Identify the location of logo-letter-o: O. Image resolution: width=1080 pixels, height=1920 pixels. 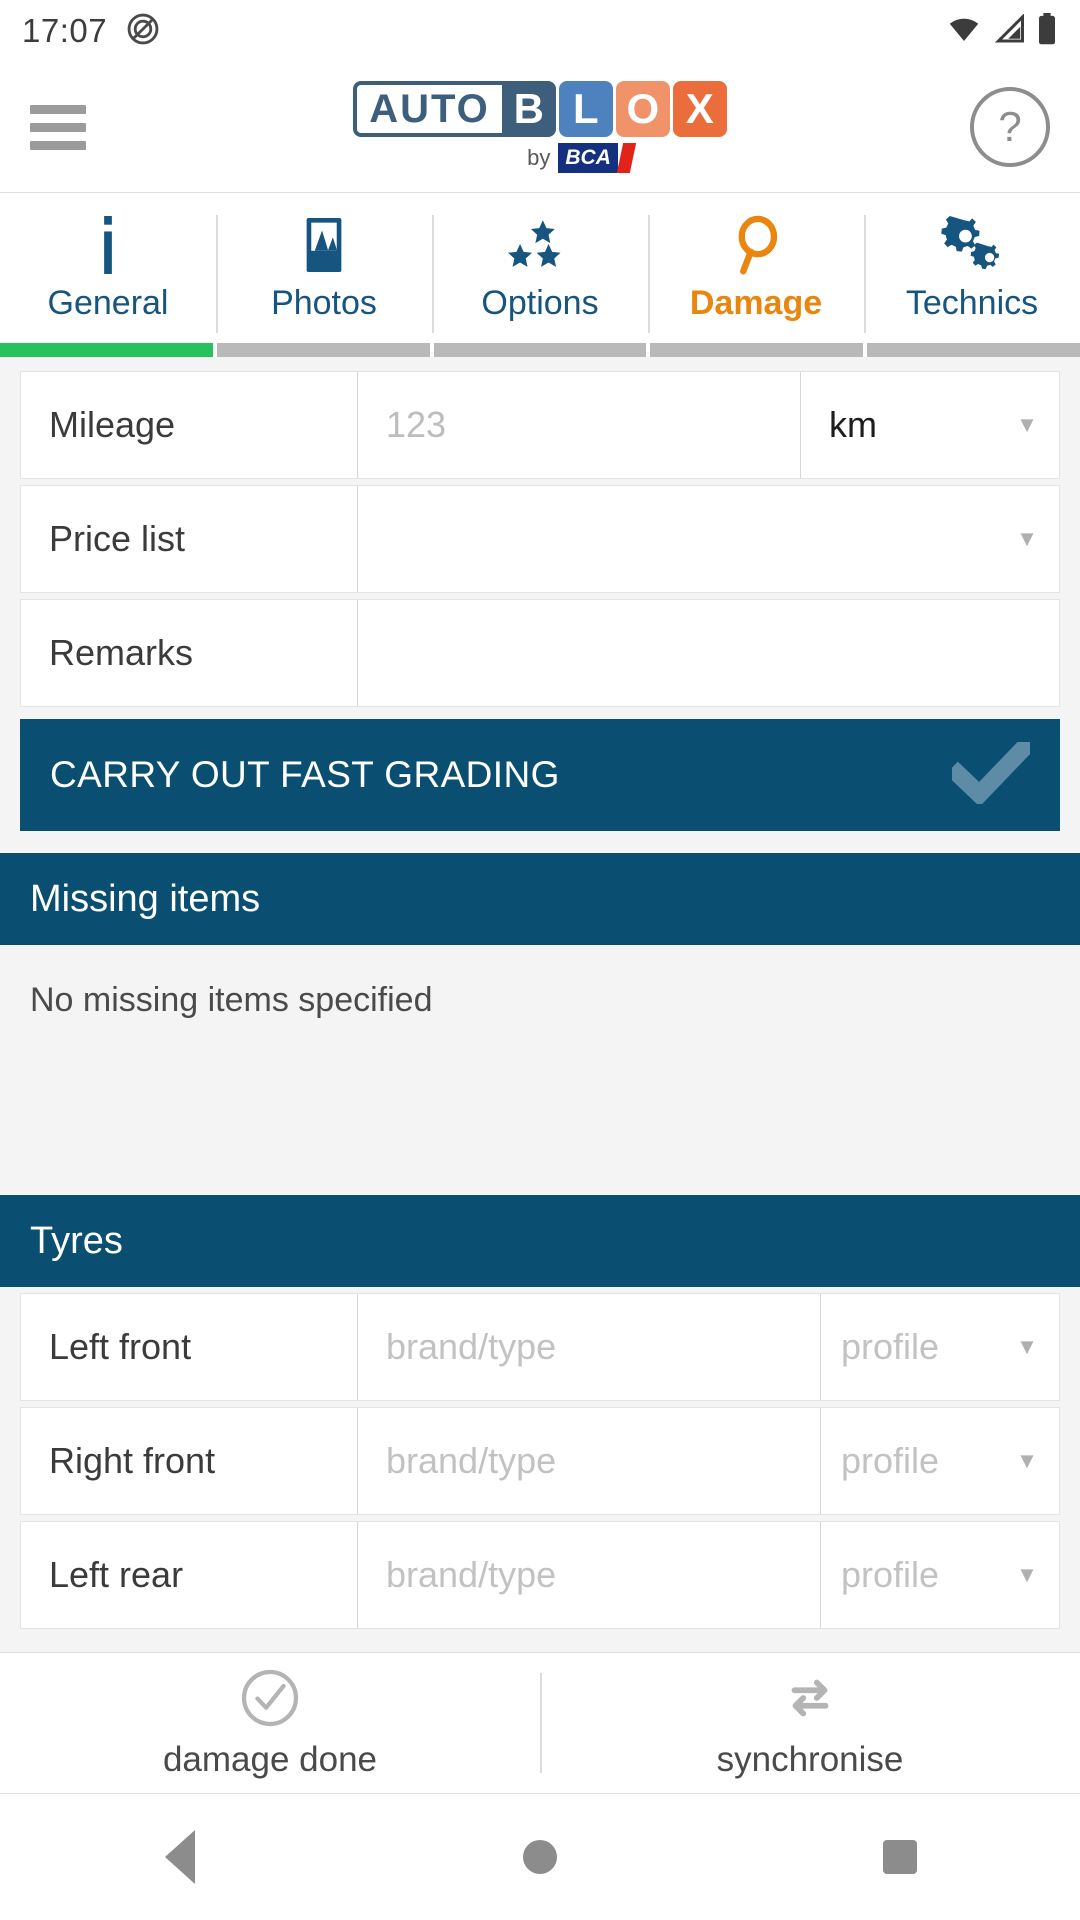
(642, 109).